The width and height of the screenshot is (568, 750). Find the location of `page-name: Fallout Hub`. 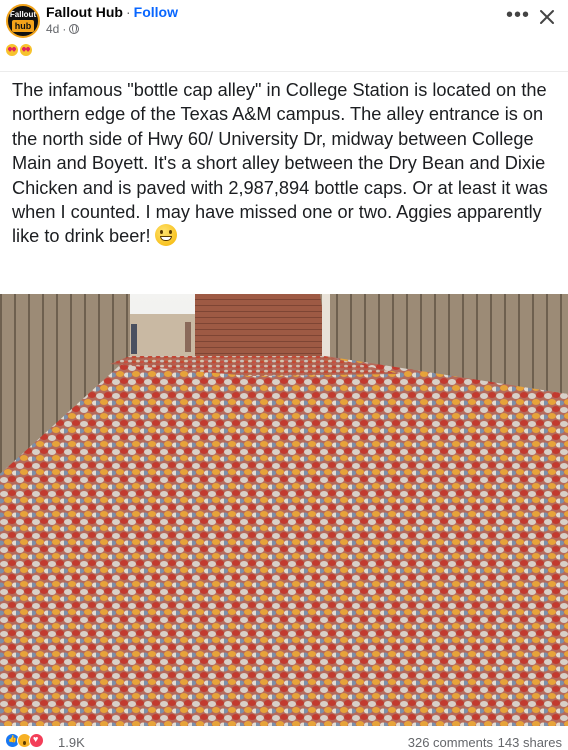

page-name: Fallout Hub is located at coordinates (84, 12).